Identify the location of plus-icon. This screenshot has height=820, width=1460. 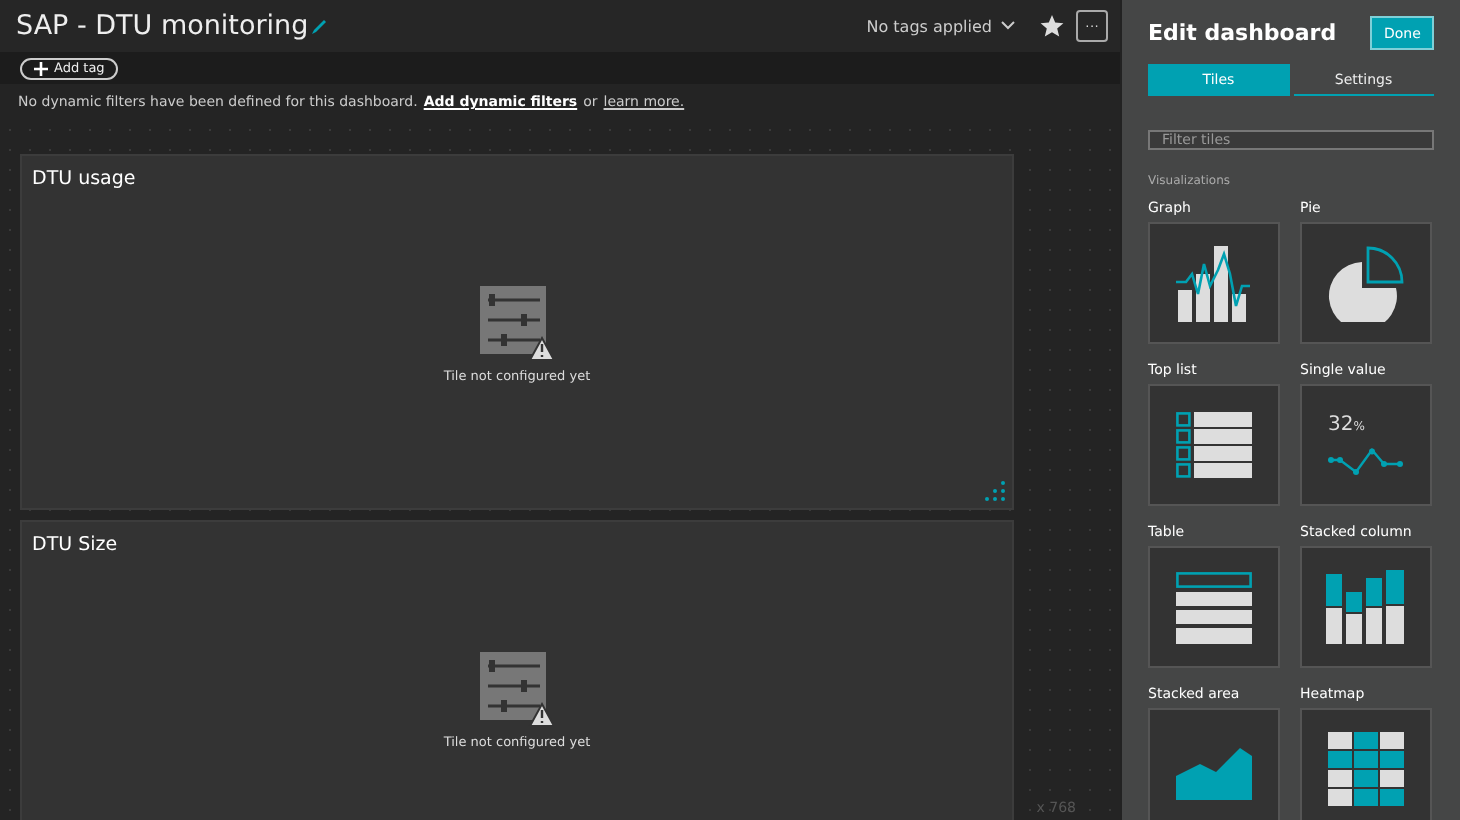
(41, 68).